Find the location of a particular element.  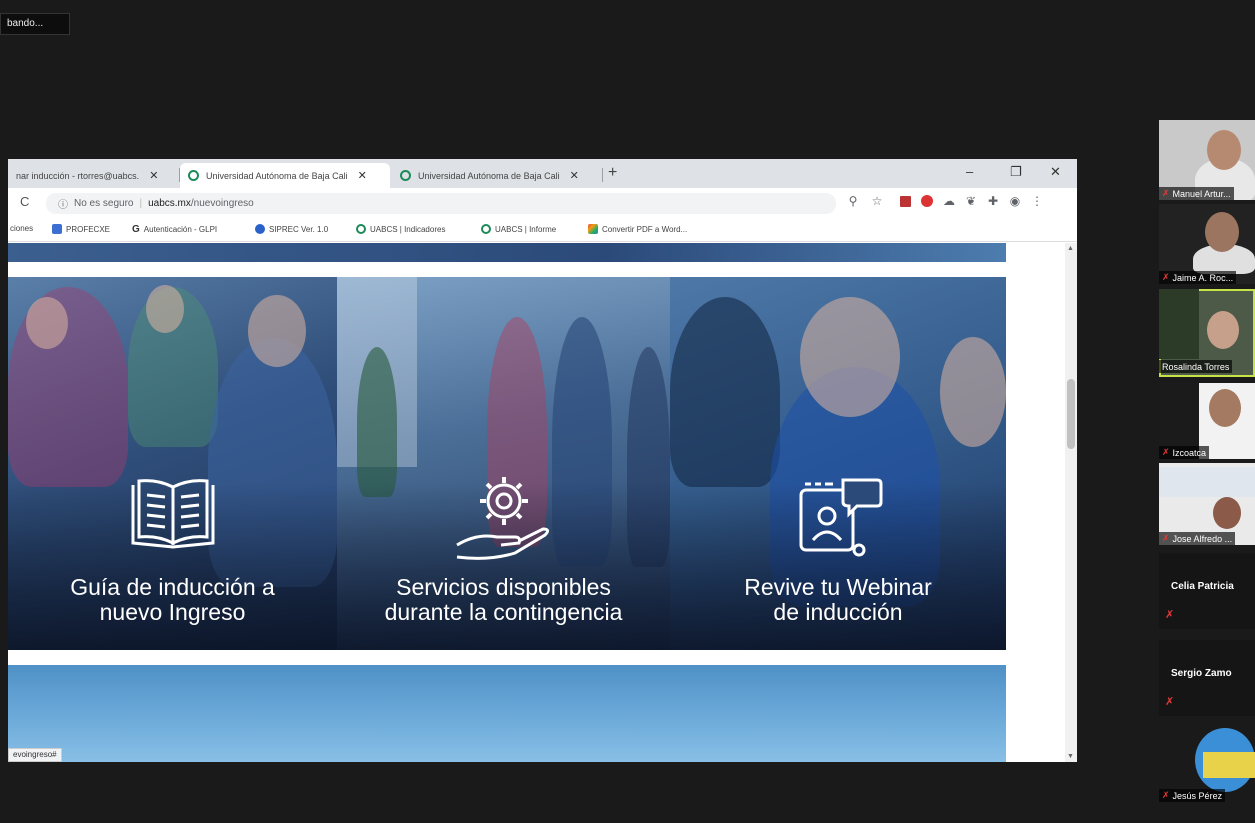

browser-tab-induccion: nar inducción - rtorres@uabcs. ✕ is located at coordinates (93, 175).